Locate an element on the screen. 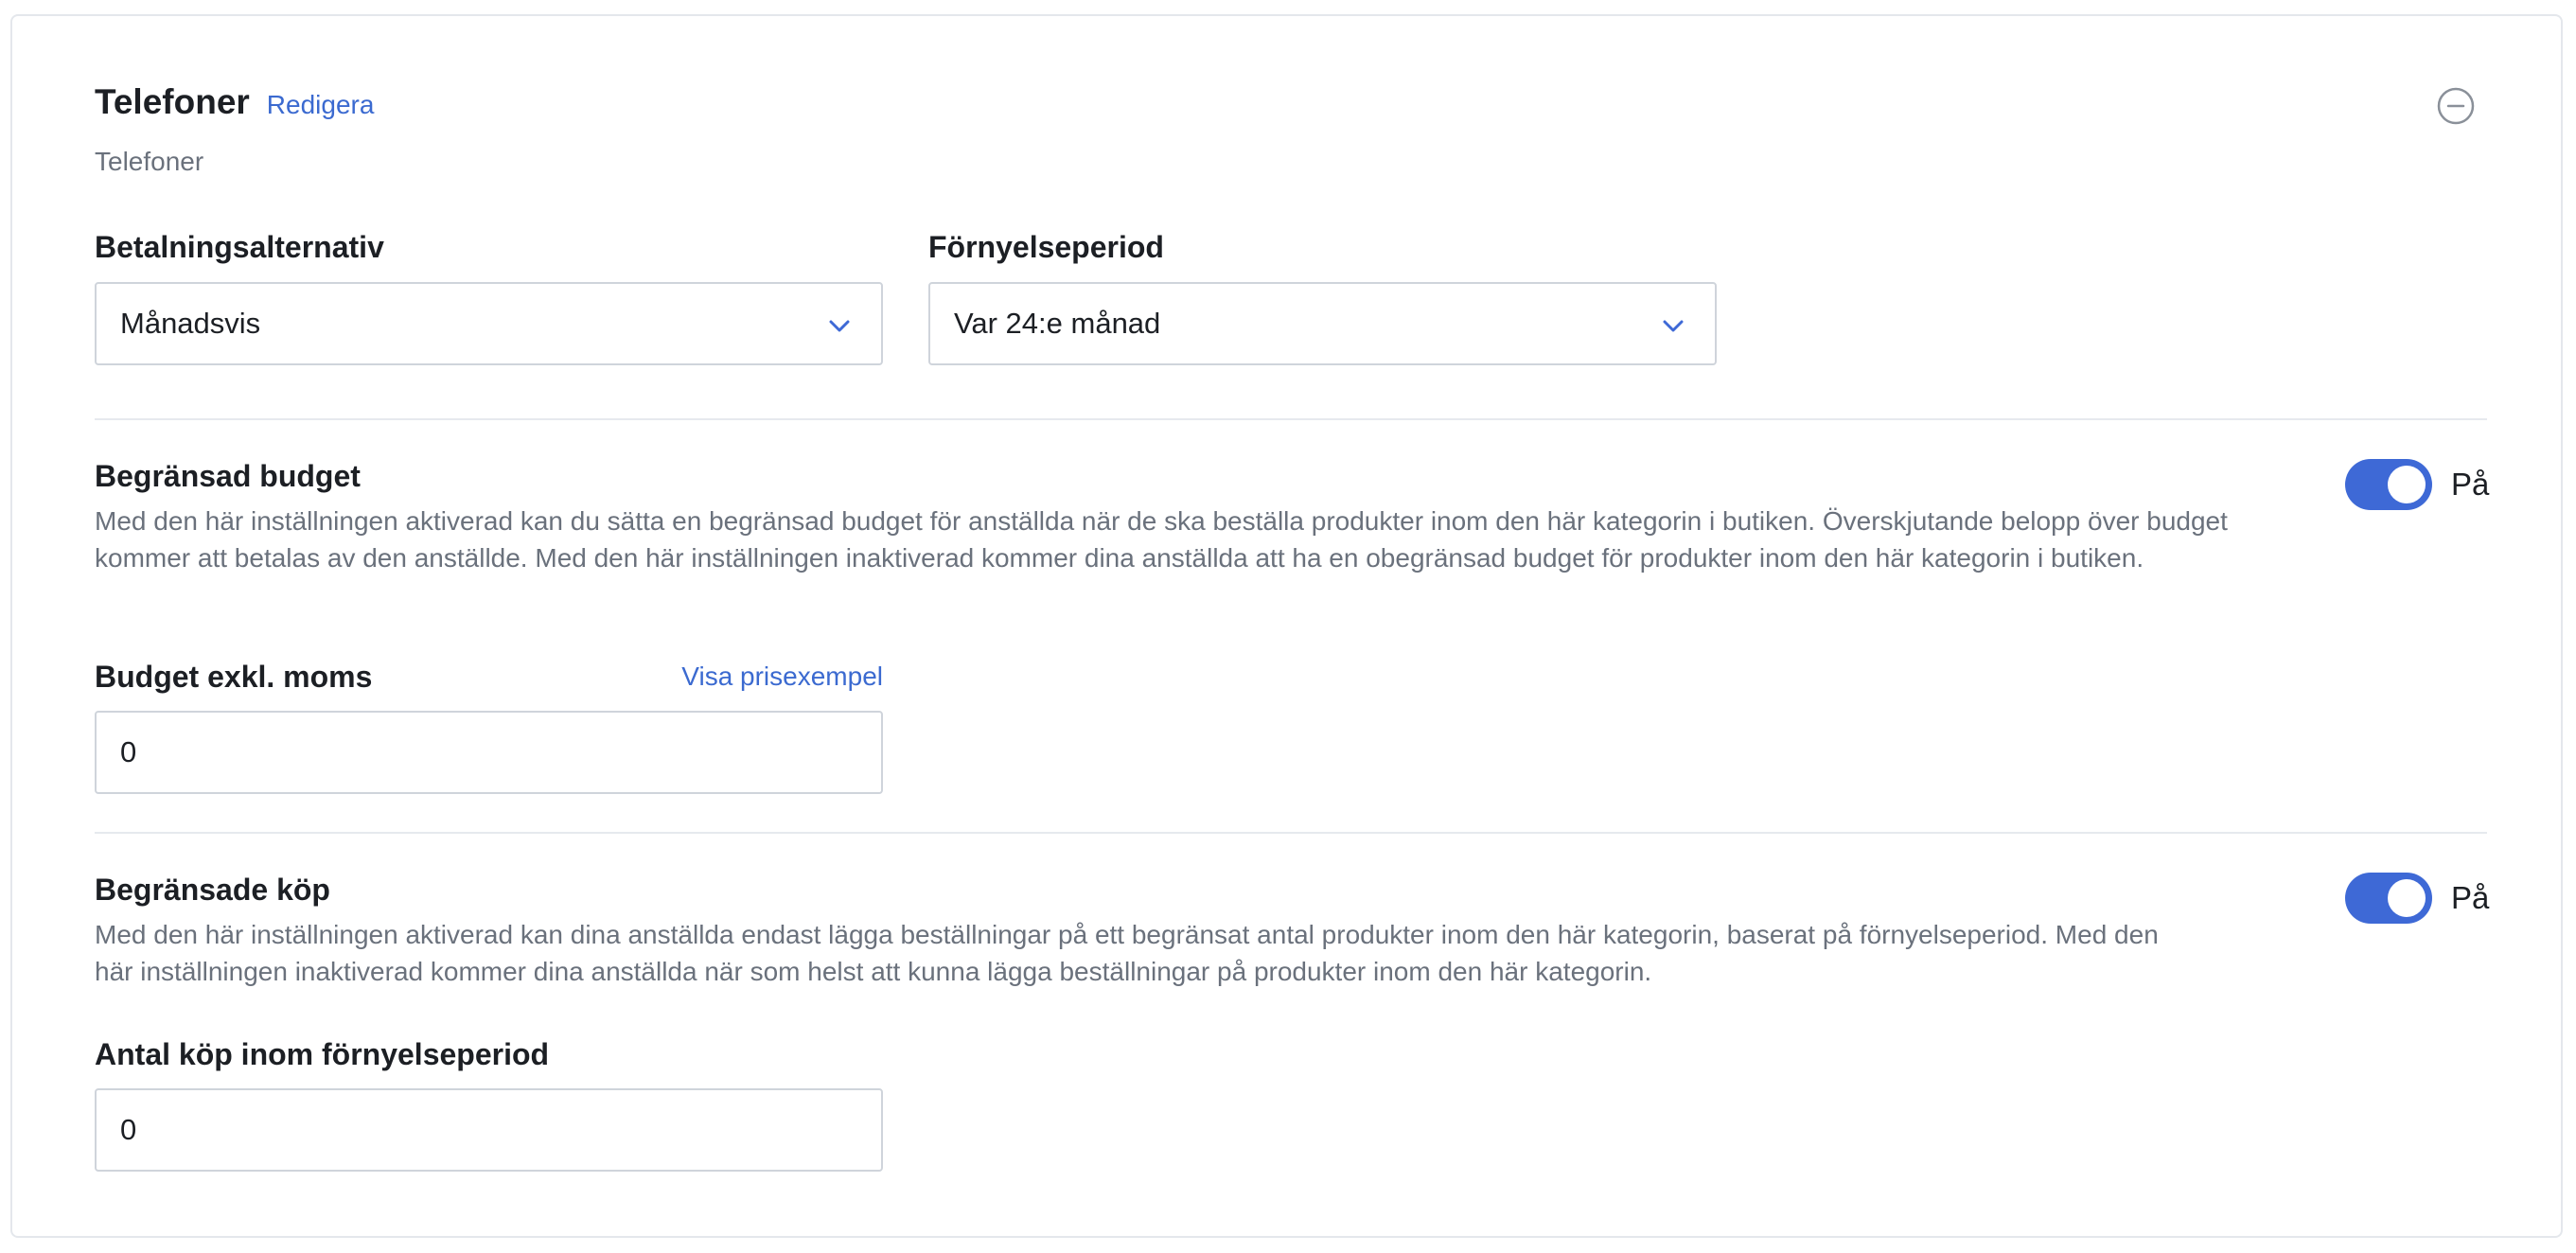  minus-circle-icon is located at coordinates (2456, 106).